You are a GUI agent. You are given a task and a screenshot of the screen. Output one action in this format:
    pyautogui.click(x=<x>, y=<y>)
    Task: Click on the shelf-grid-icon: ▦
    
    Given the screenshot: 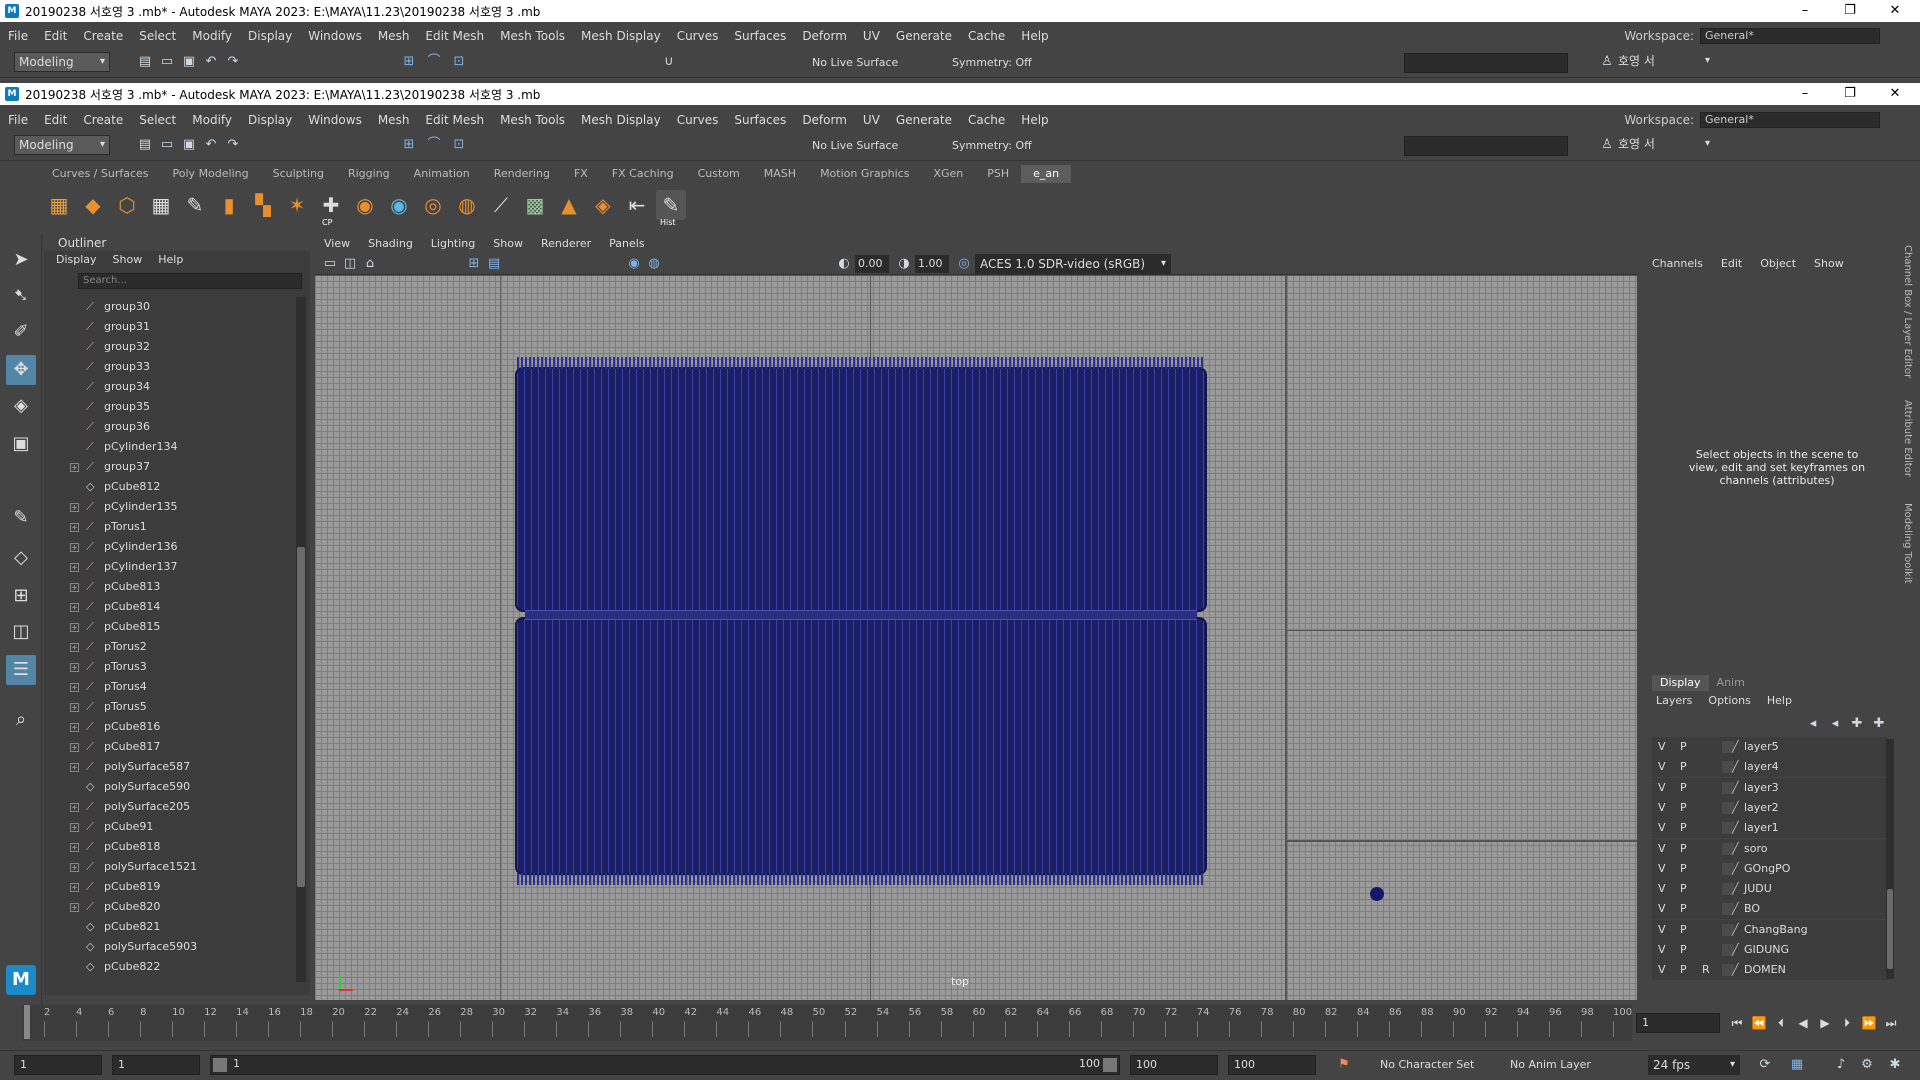 What is the action you would take?
    pyautogui.click(x=161, y=205)
    